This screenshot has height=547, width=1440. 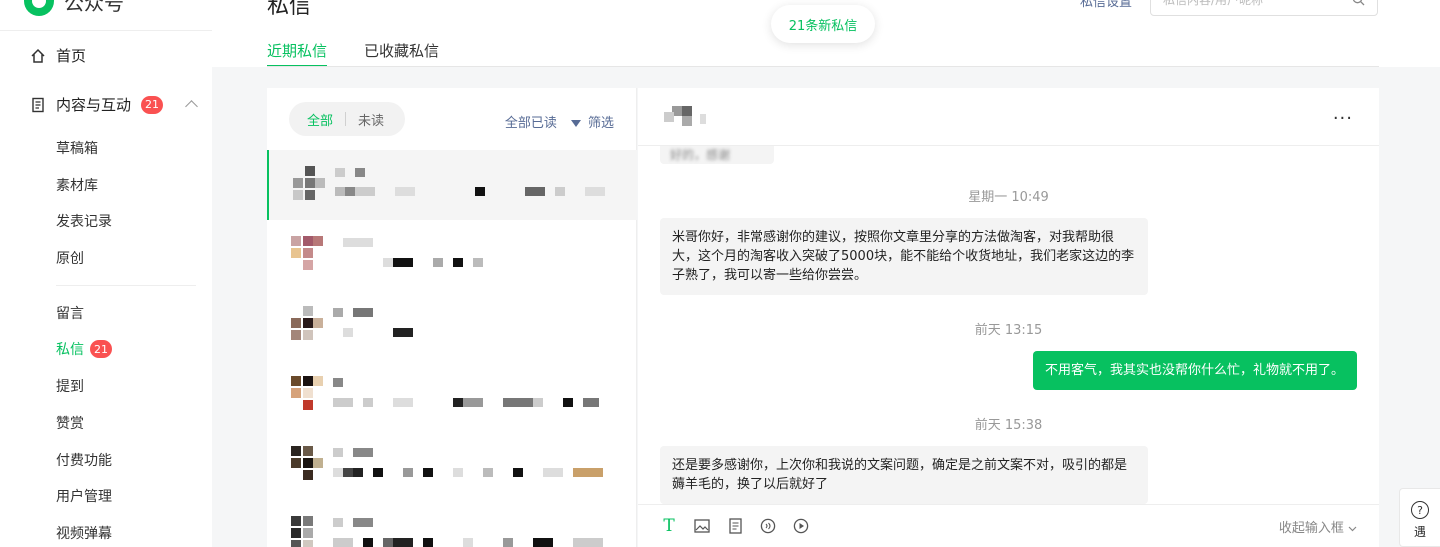 What do you see at coordinates (702, 526) in the screenshot?
I see `image-icon` at bounding box center [702, 526].